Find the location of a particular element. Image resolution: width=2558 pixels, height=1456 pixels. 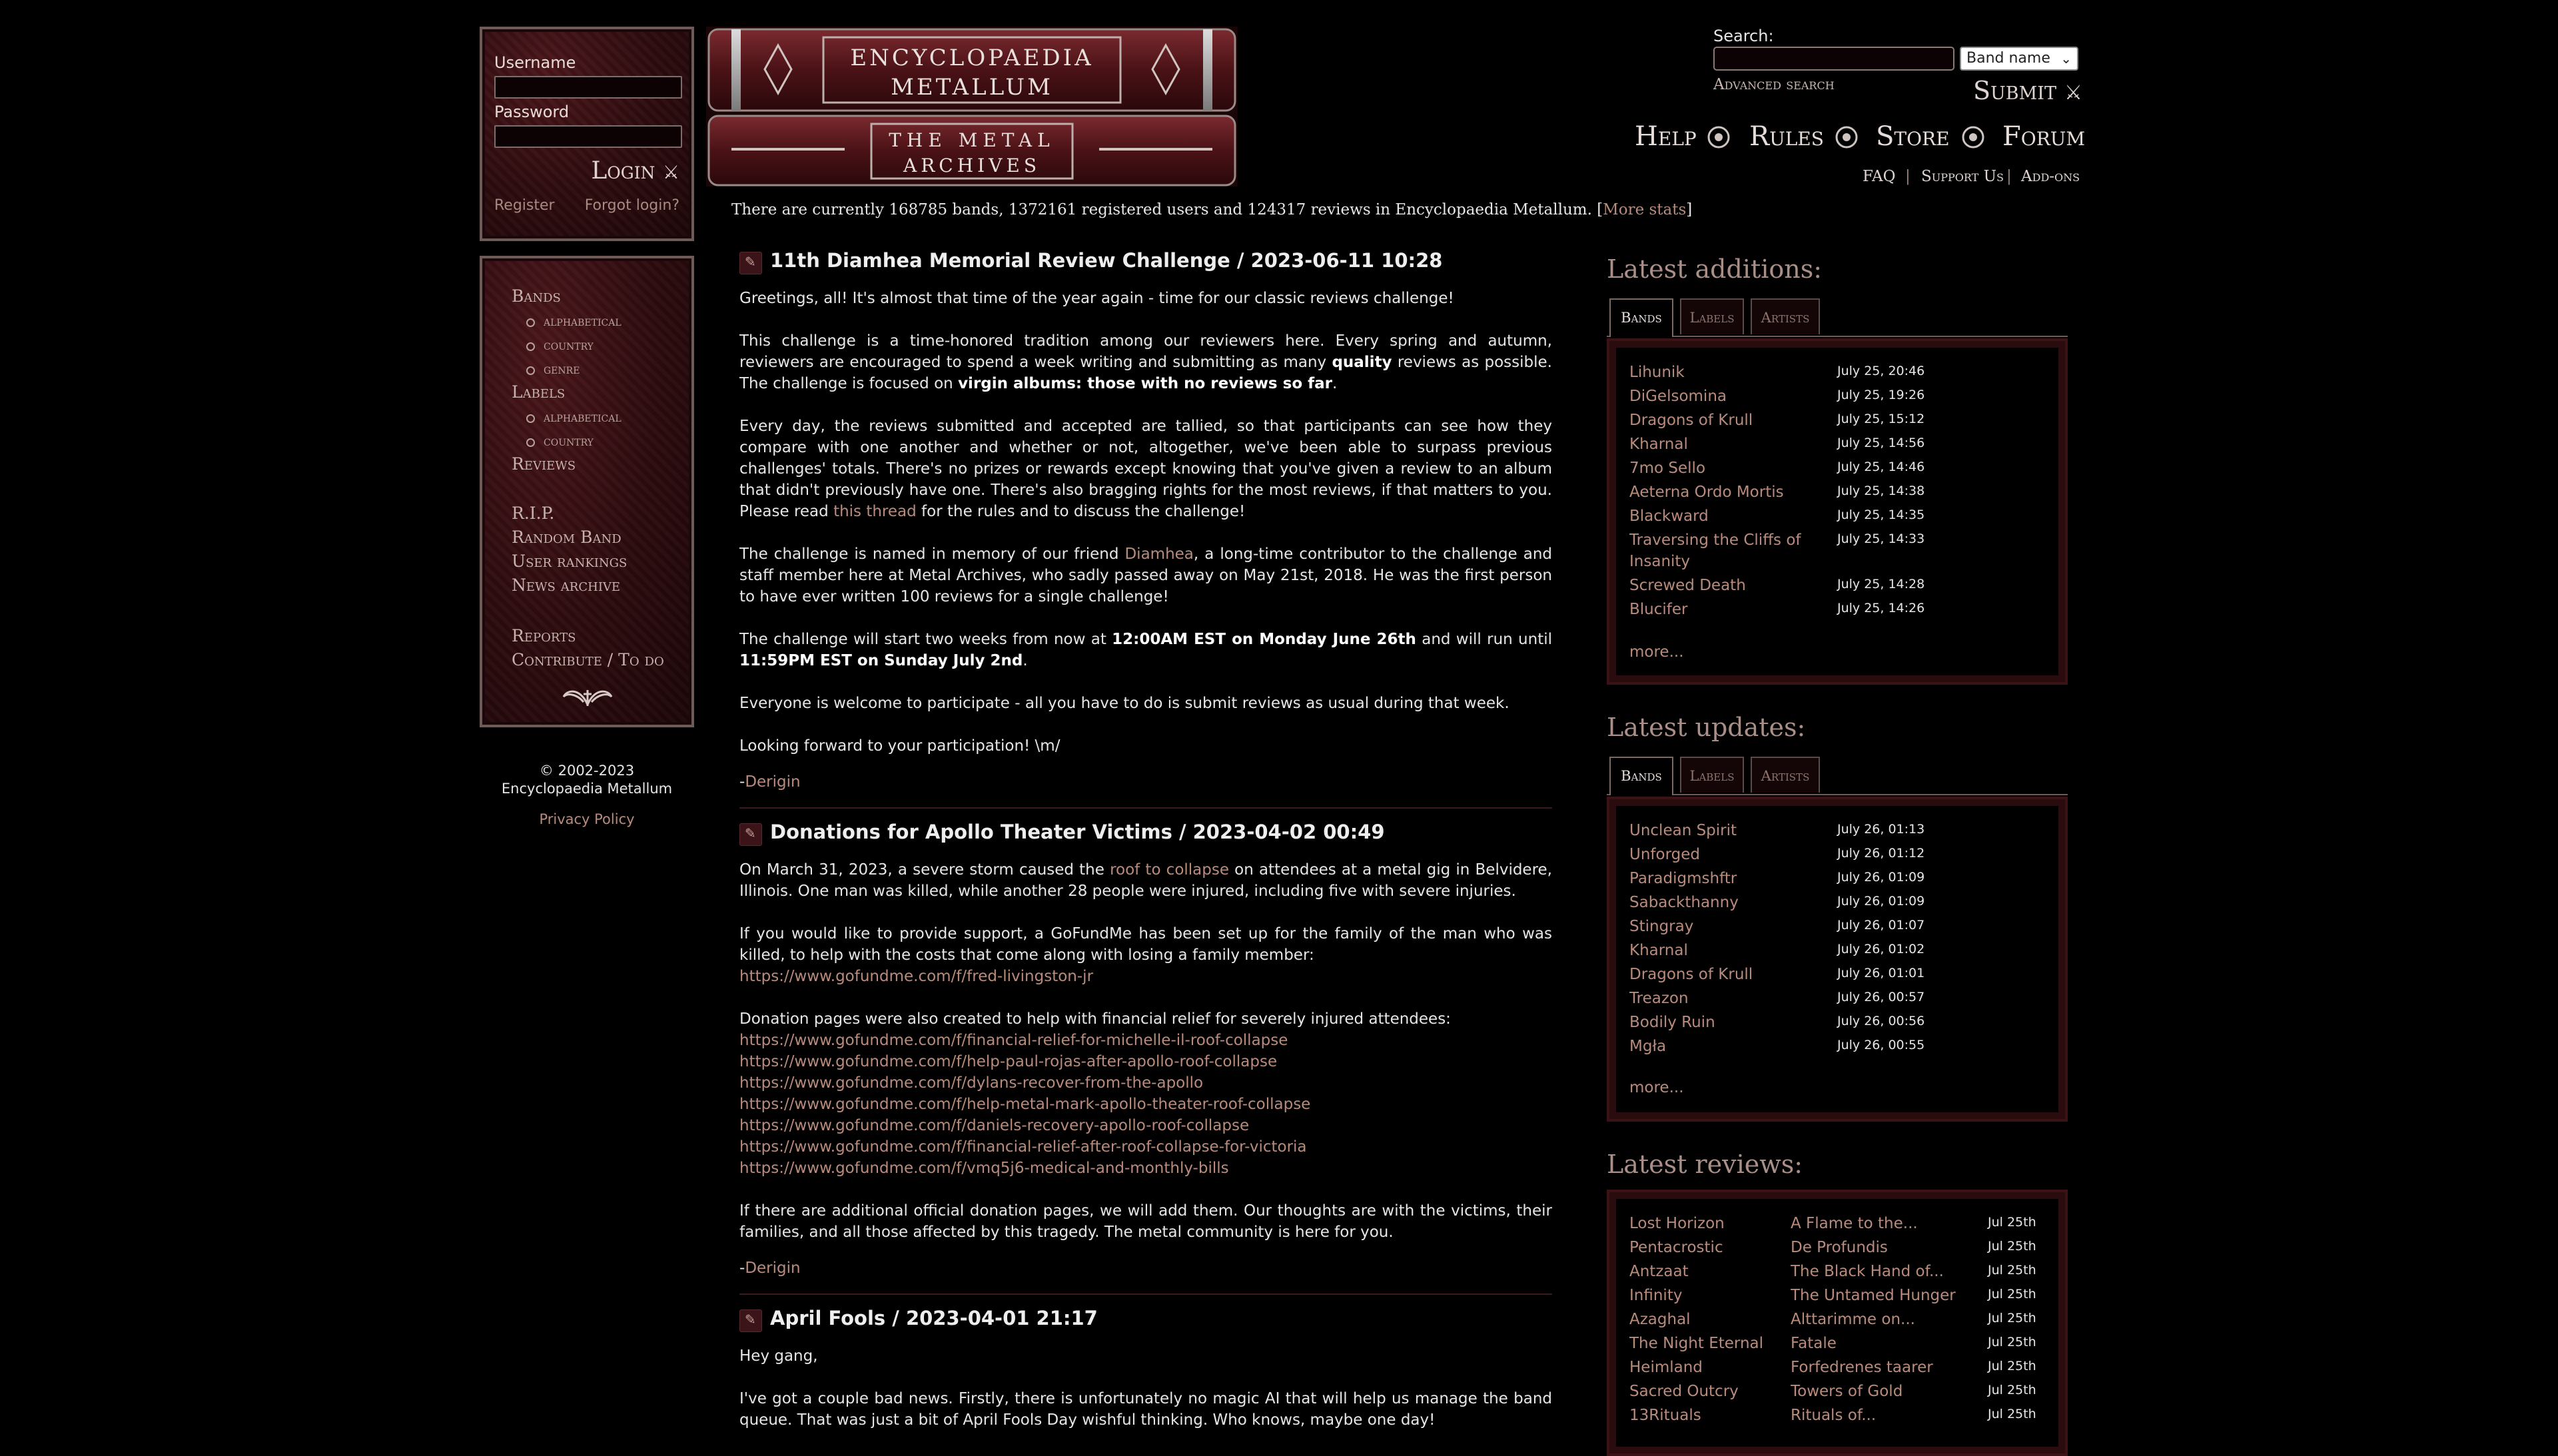

band-link: 7mo Sello is located at coordinates (1667, 468).